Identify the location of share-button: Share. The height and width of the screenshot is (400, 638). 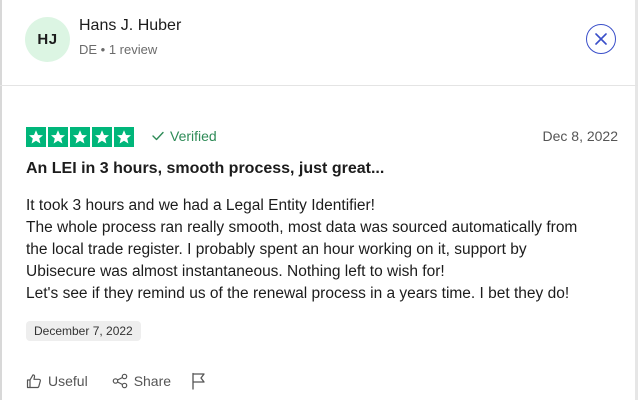
(141, 381).